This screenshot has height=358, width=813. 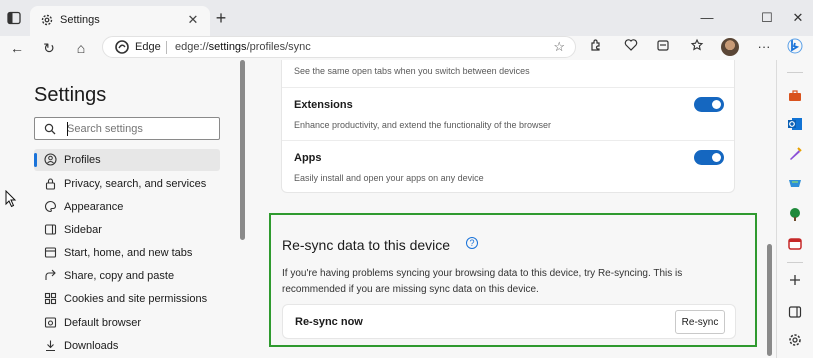 What do you see at coordinates (323, 105) in the screenshot?
I see `extensions-title: Extensions` at bounding box center [323, 105].